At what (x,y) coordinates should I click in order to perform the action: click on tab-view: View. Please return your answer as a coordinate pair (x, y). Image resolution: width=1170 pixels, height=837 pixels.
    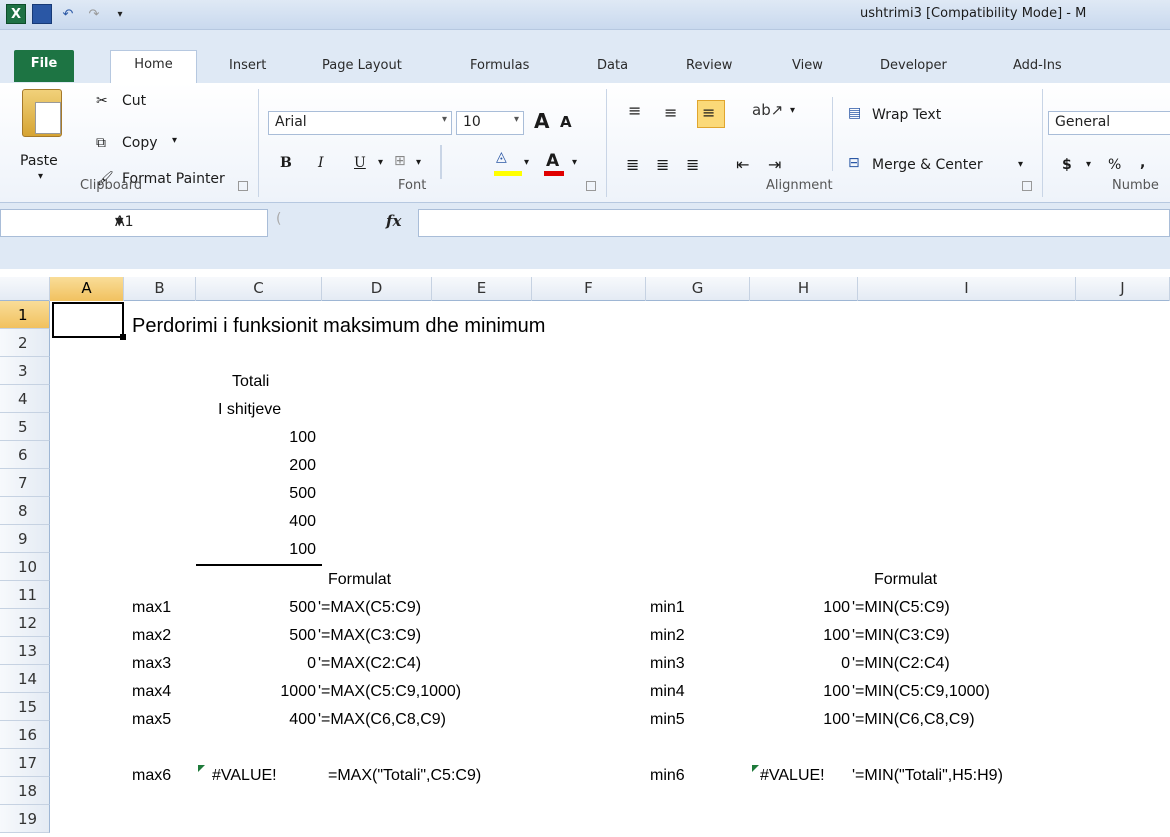
    Looking at the image, I should click on (807, 67).